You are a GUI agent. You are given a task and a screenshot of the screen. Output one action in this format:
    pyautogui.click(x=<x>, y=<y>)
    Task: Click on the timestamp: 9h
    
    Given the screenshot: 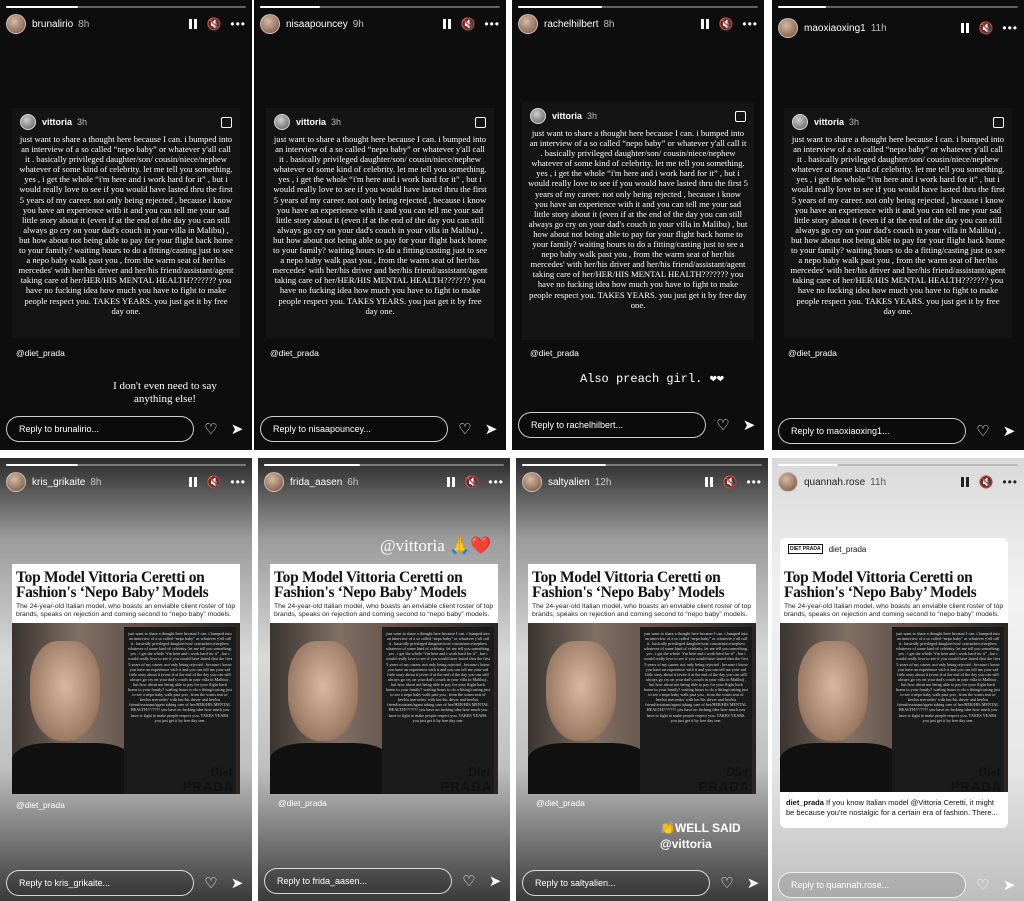 What is the action you would take?
    pyautogui.click(x=358, y=24)
    